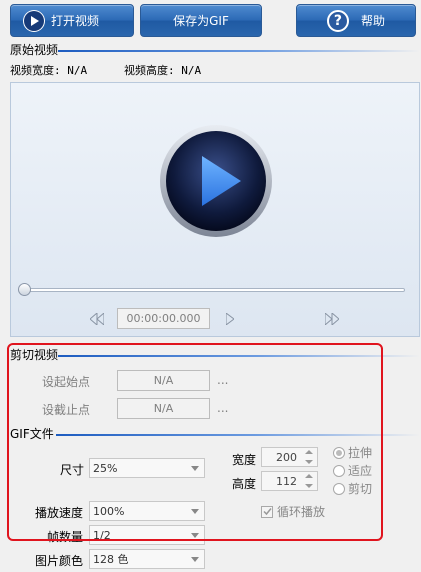 This screenshot has height=572, width=421. What do you see at coordinates (65, 537) in the screenshot?
I see `frame-count-label: 帧数量` at bounding box center [65, 537].